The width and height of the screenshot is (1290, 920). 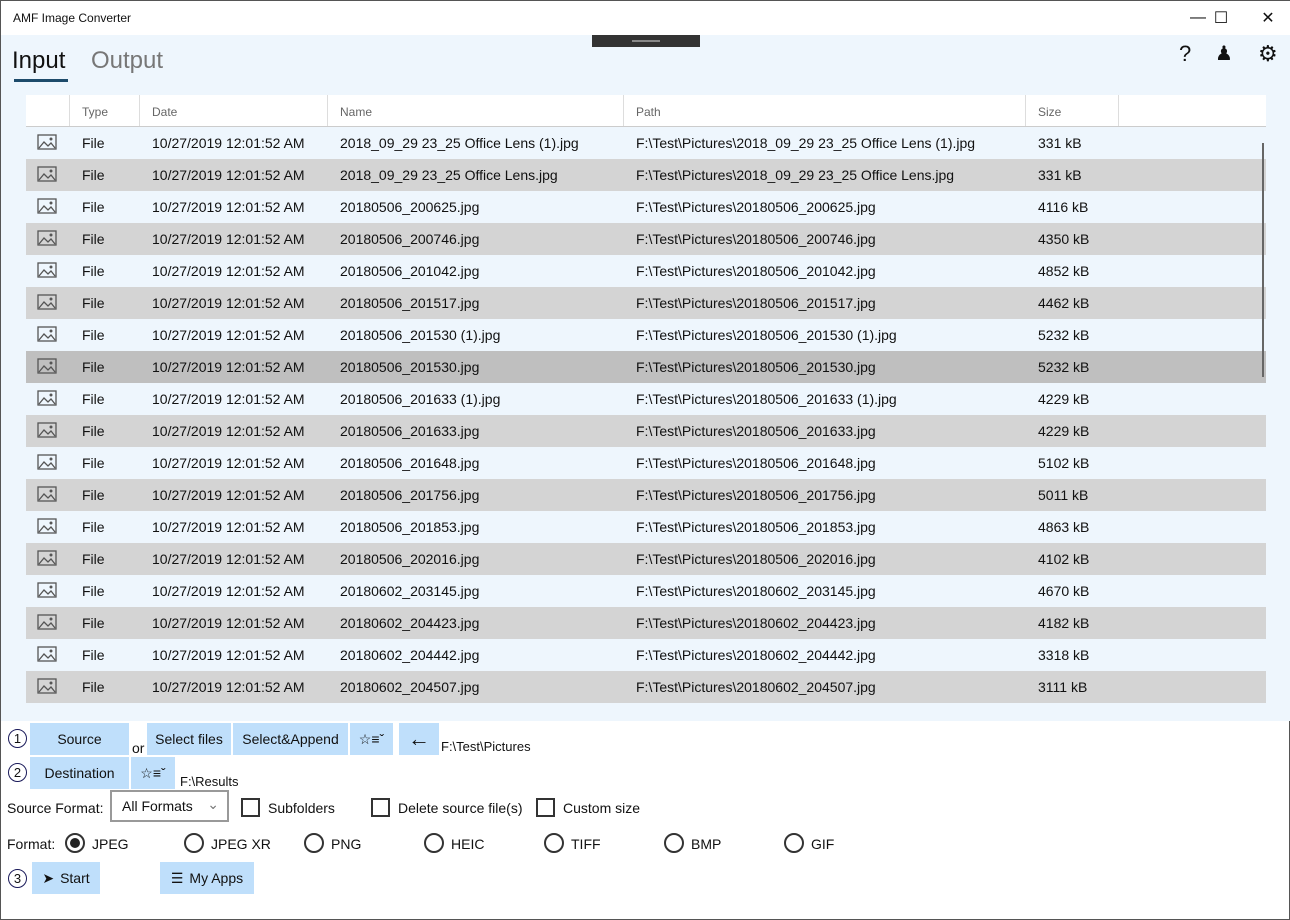 I want to click on custom-size-checkbox, so click(x=545, y=807).